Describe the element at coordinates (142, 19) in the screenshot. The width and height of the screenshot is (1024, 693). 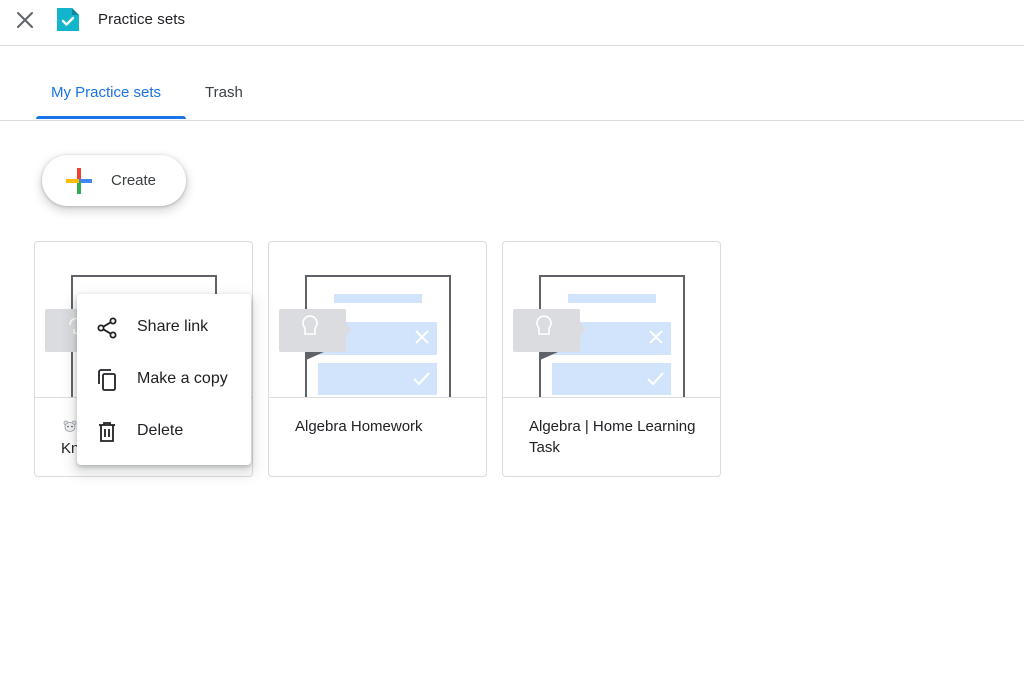
I see `app-title: Practice sets` at that location.